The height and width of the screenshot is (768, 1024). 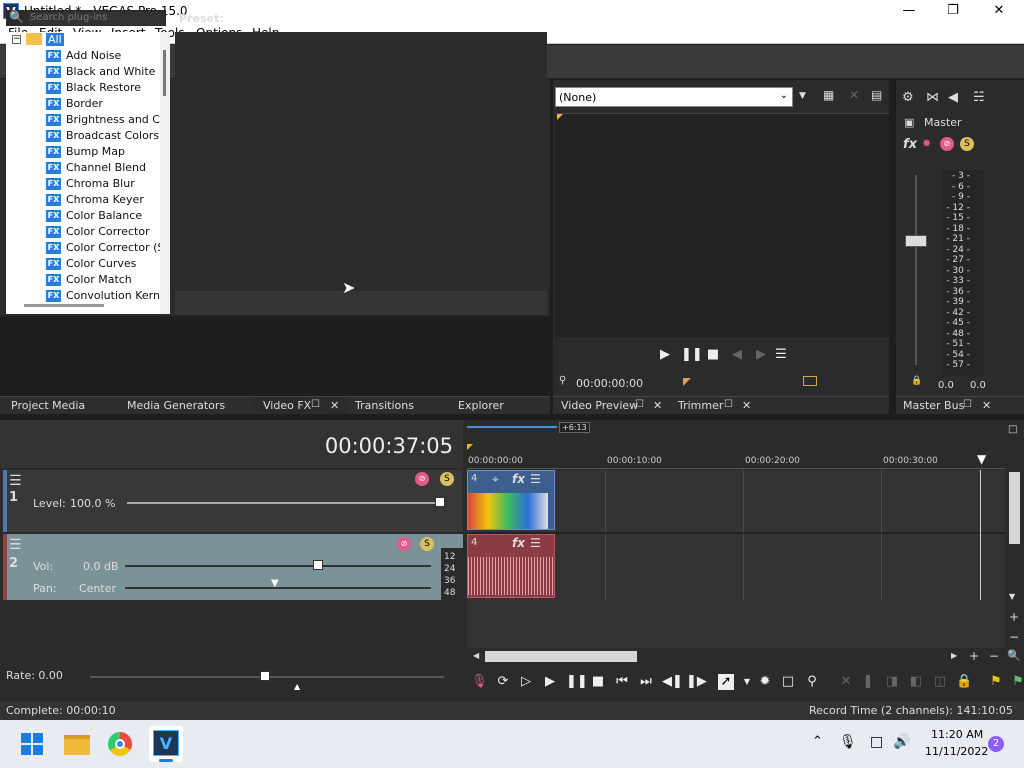 I want to click on zoom-edit-tool-icon: ⚲, so click(x=812, y=682).